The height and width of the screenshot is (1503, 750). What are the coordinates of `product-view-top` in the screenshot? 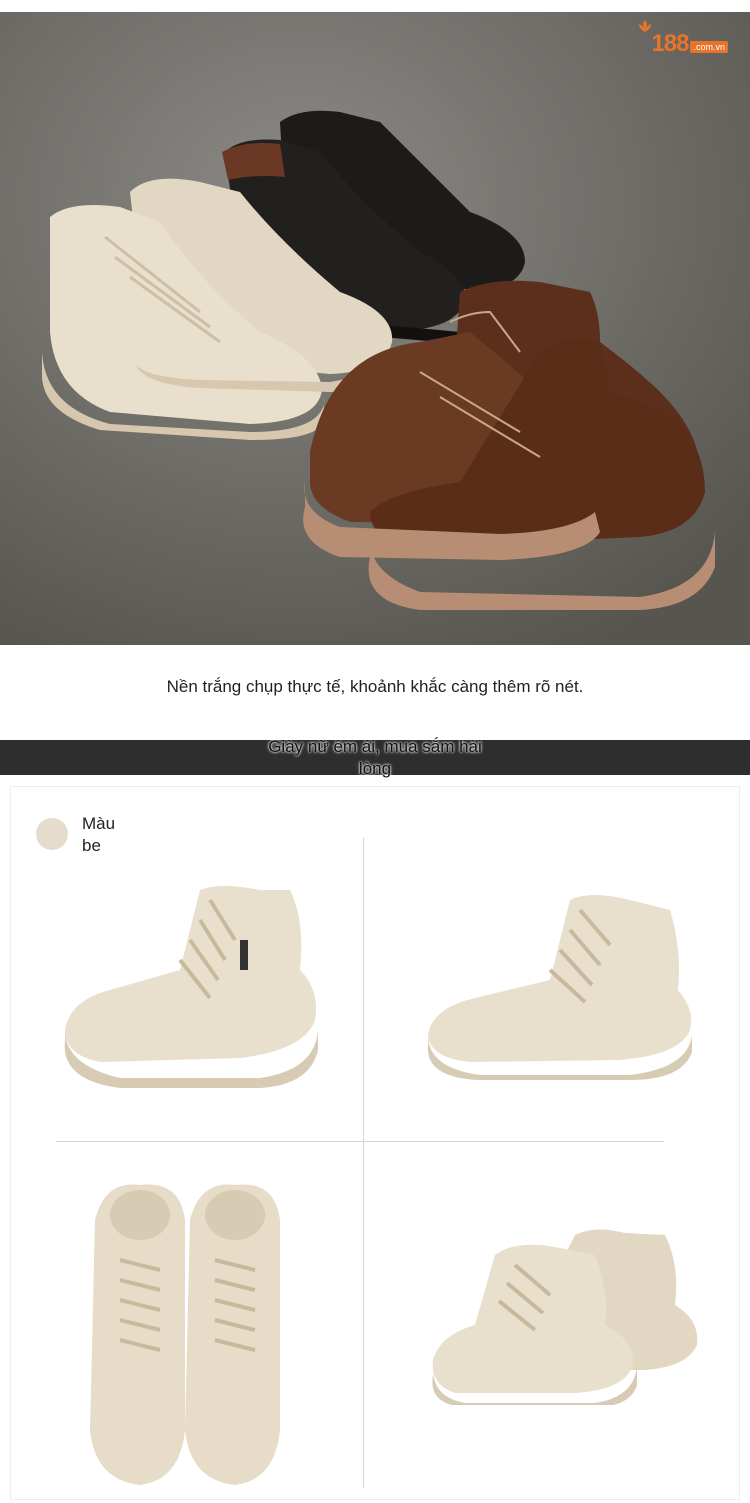 It's located at (185, 1335).